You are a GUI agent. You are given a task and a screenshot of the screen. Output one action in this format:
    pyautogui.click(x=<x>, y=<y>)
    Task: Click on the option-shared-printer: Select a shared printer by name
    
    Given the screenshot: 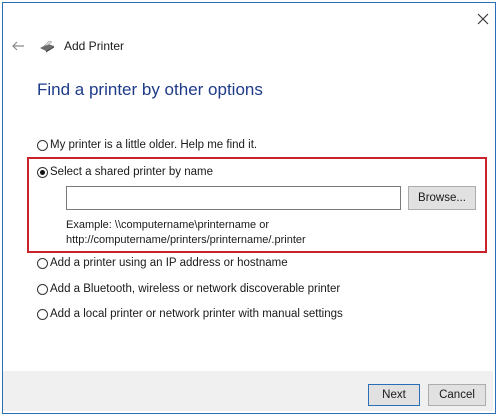 What is the action you would take?
    pyautogui.click(x=125, y=172)
    